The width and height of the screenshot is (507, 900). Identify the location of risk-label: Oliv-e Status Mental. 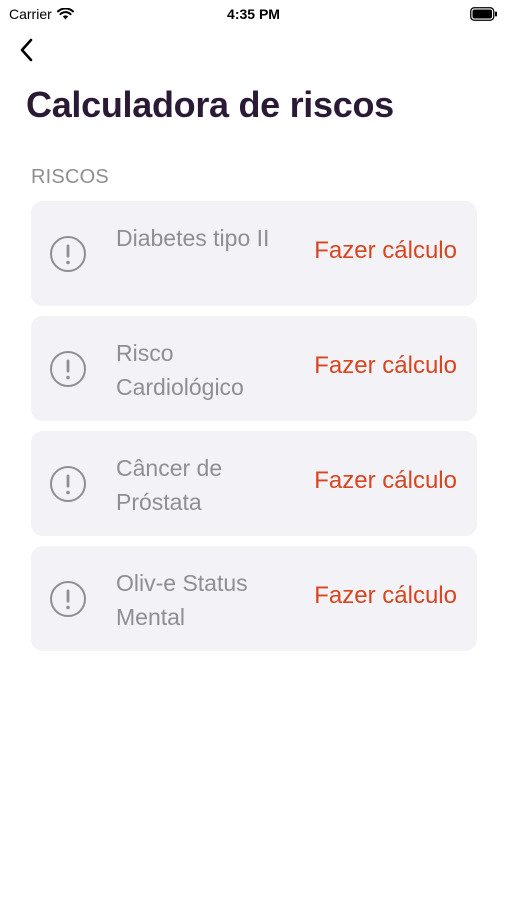
(182, 600).